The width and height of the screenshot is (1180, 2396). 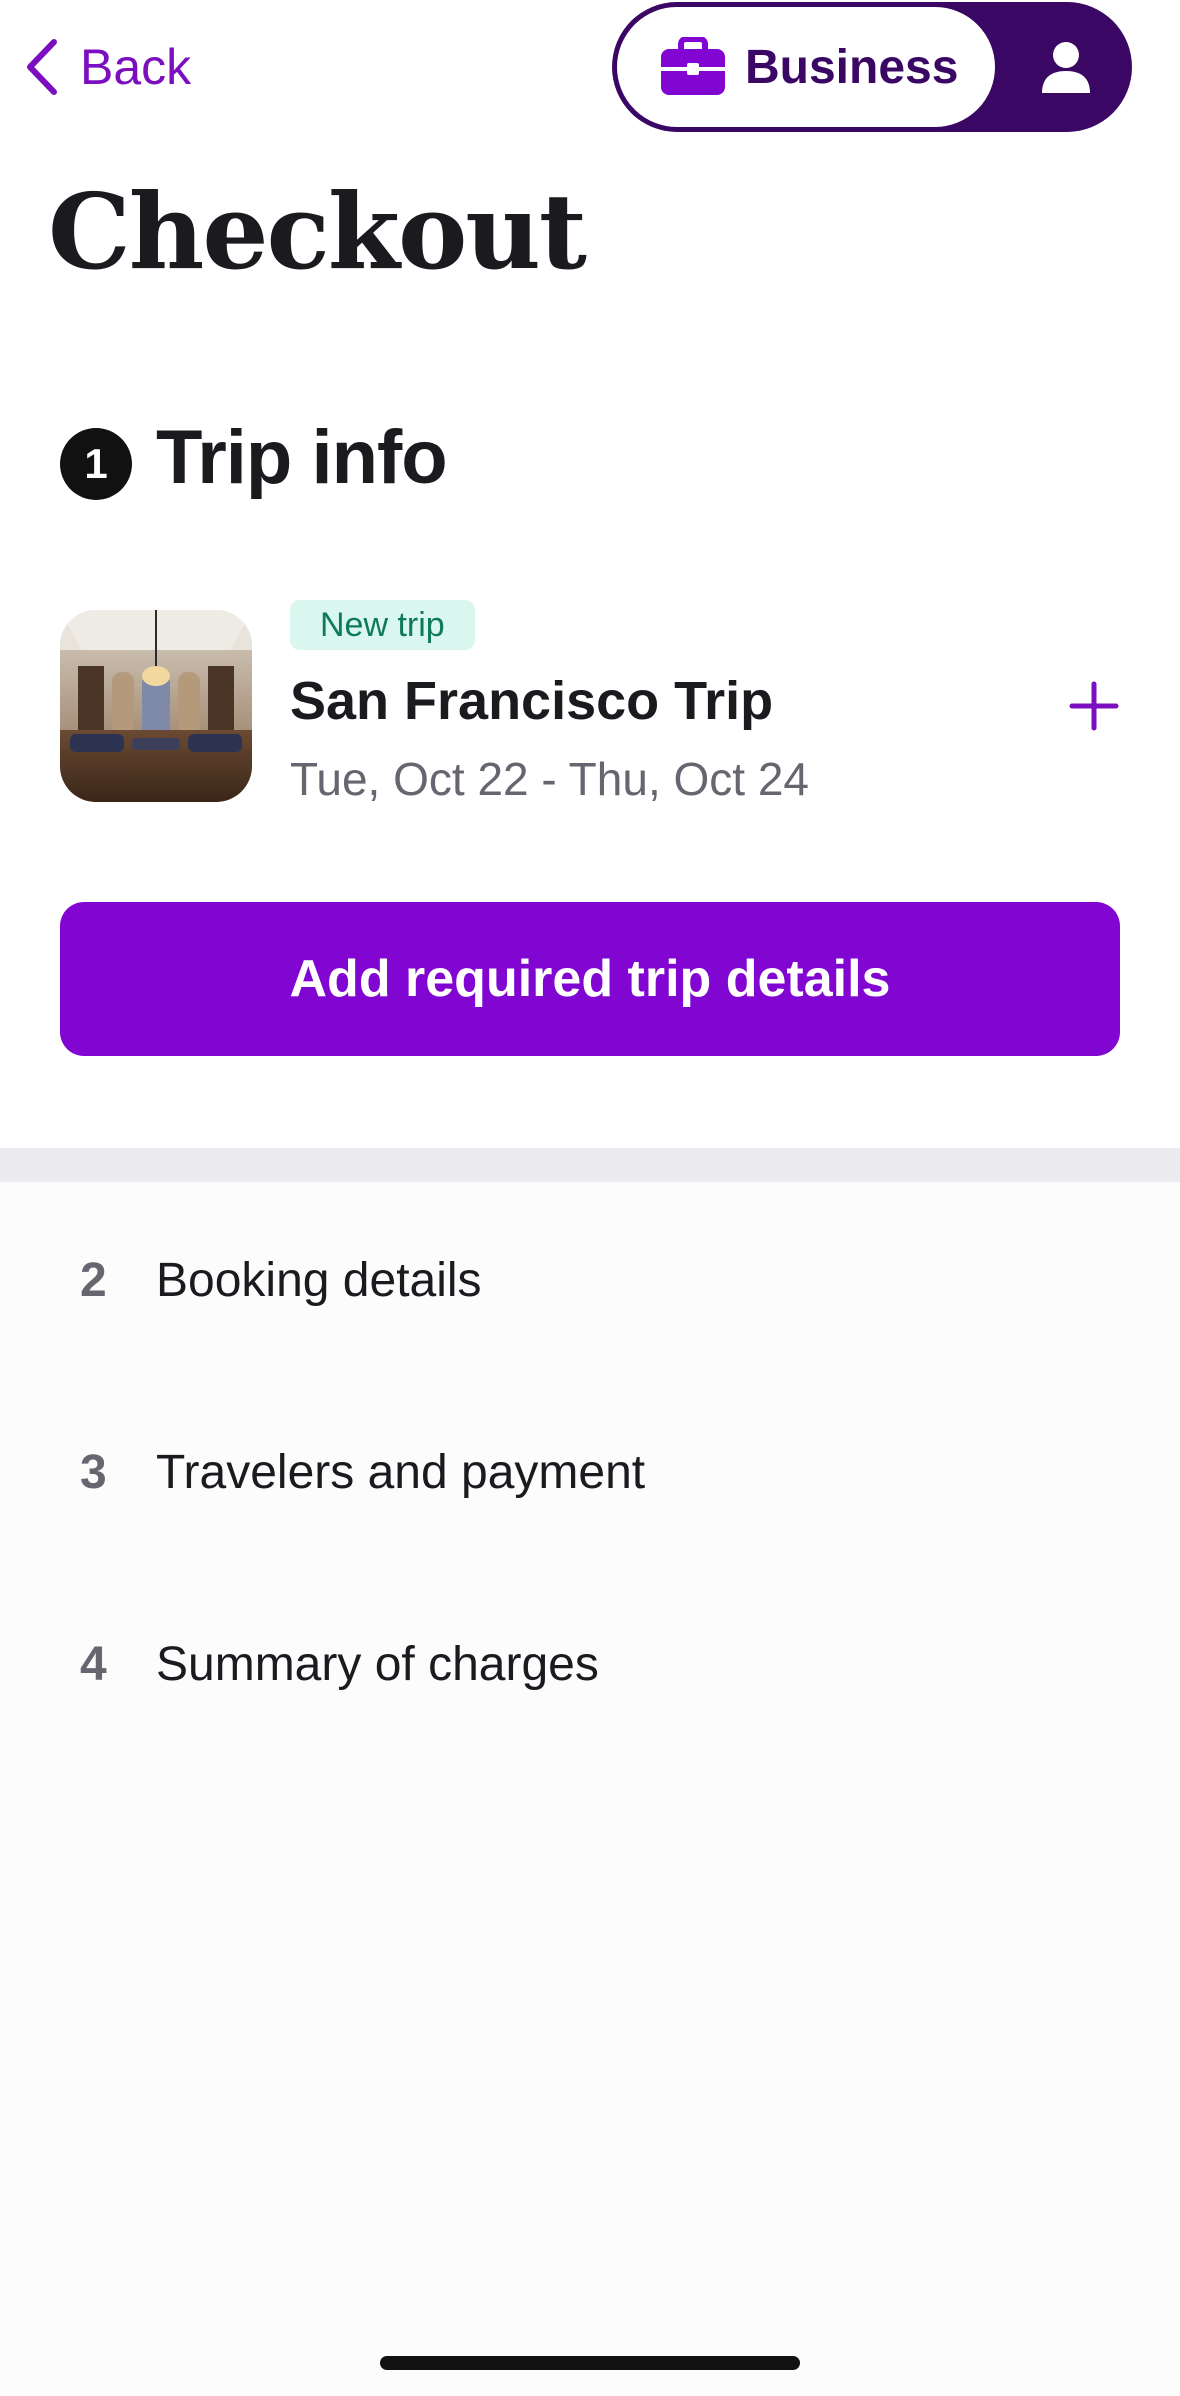 What do you see at coordinates (590, 1165) in the screenshot?
I see `section-divider` at bounding box center [590, 1165].